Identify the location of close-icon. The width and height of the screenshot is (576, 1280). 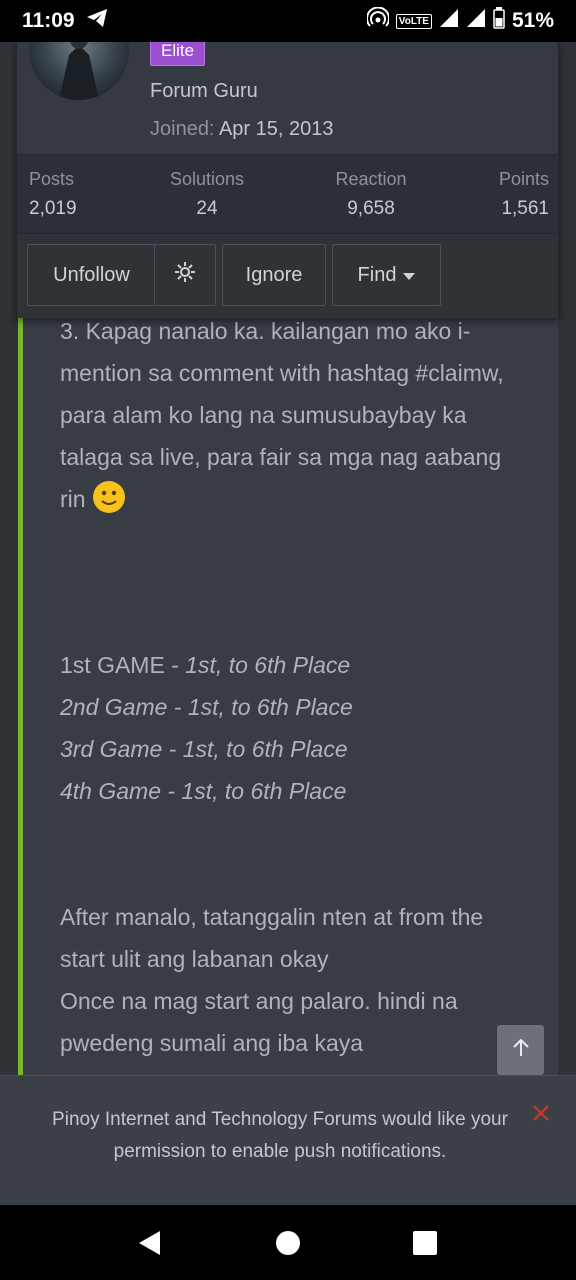
(541, 1113).